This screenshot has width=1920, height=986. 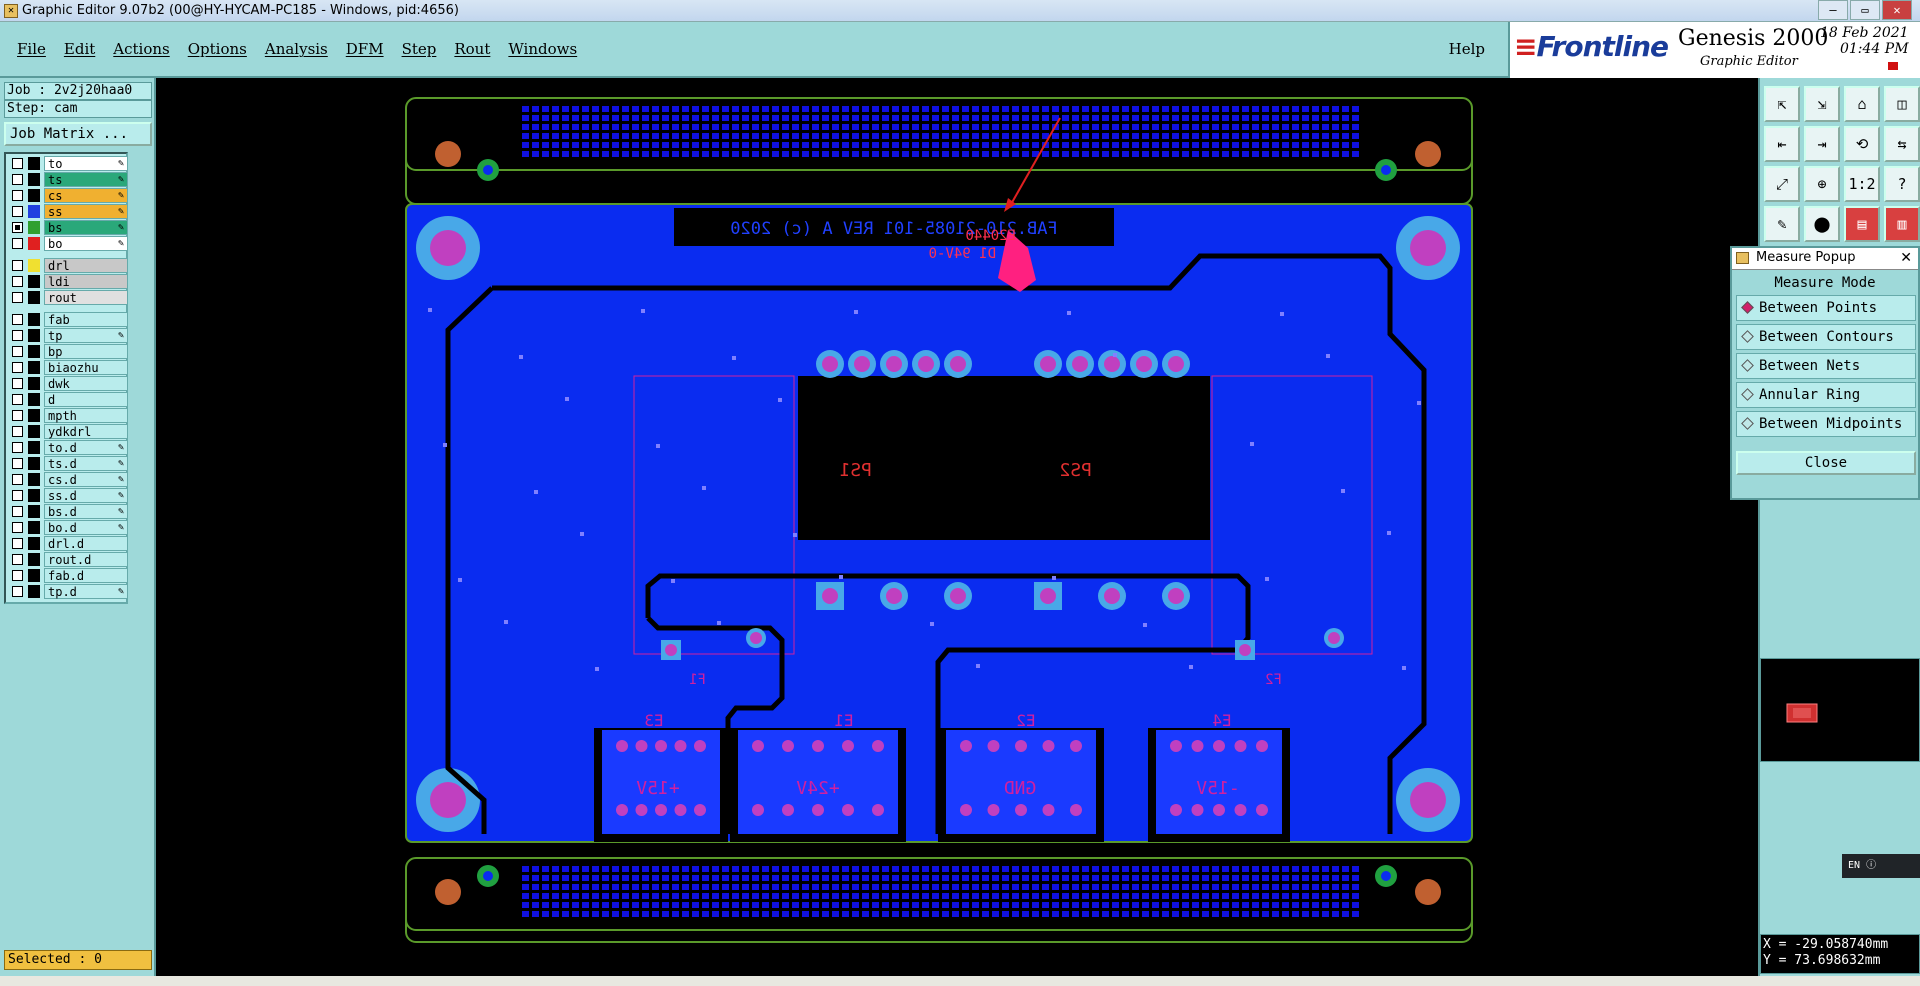 I want to click on layer-row-bo.d: bo.d ✎, so click(x=68, y=527).